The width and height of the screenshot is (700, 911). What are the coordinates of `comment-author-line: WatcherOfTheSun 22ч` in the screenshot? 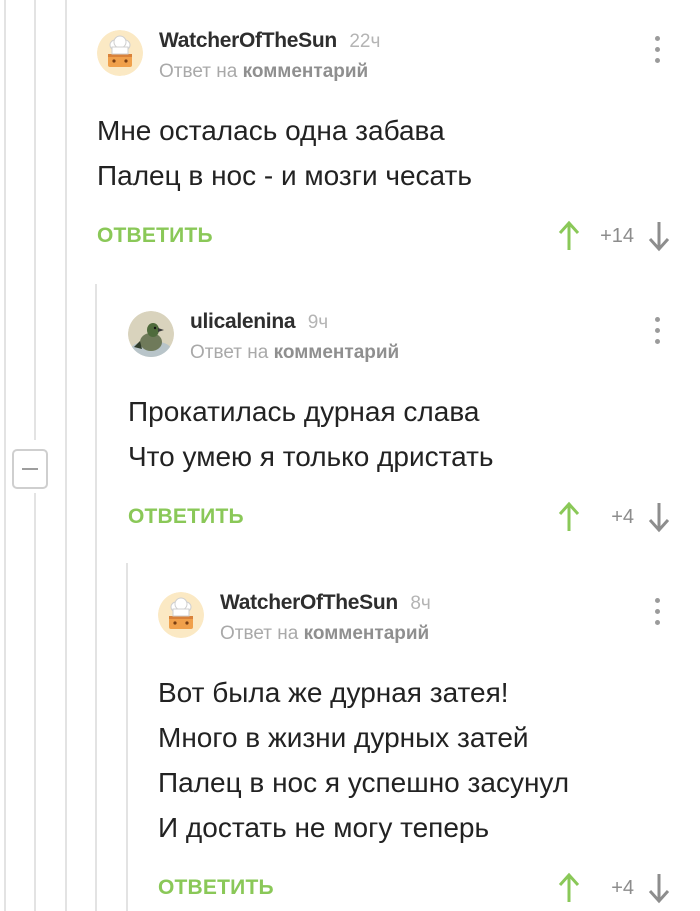 It's located at (269, 41).